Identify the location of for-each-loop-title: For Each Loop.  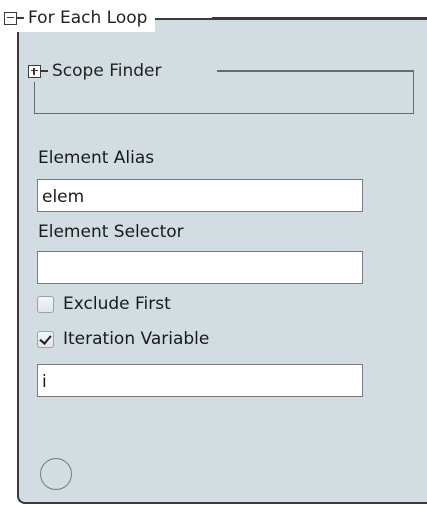
(88, 18).